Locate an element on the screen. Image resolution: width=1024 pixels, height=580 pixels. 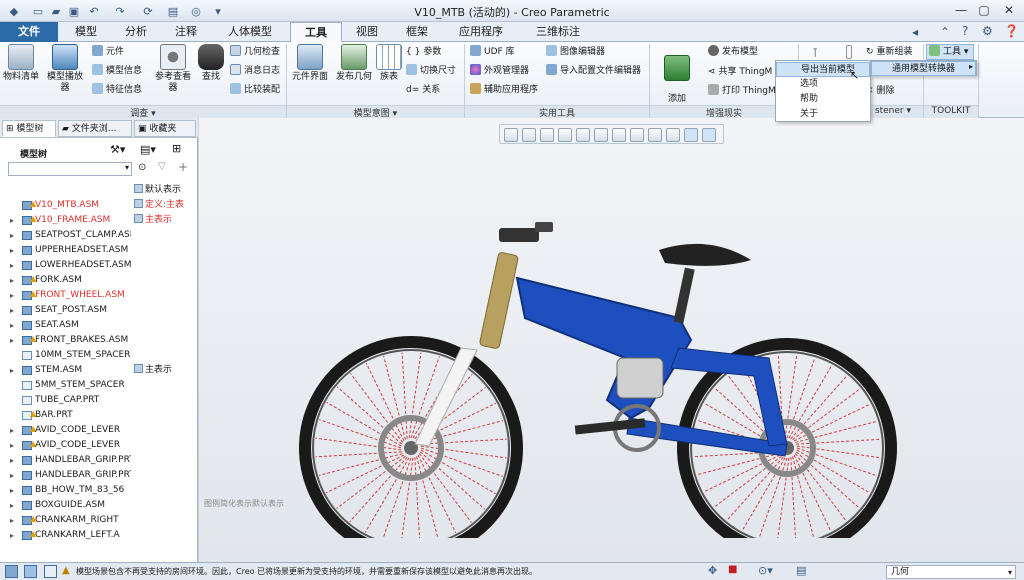
selection-filter-icon: ▤ is located at coordinates (801, 570).